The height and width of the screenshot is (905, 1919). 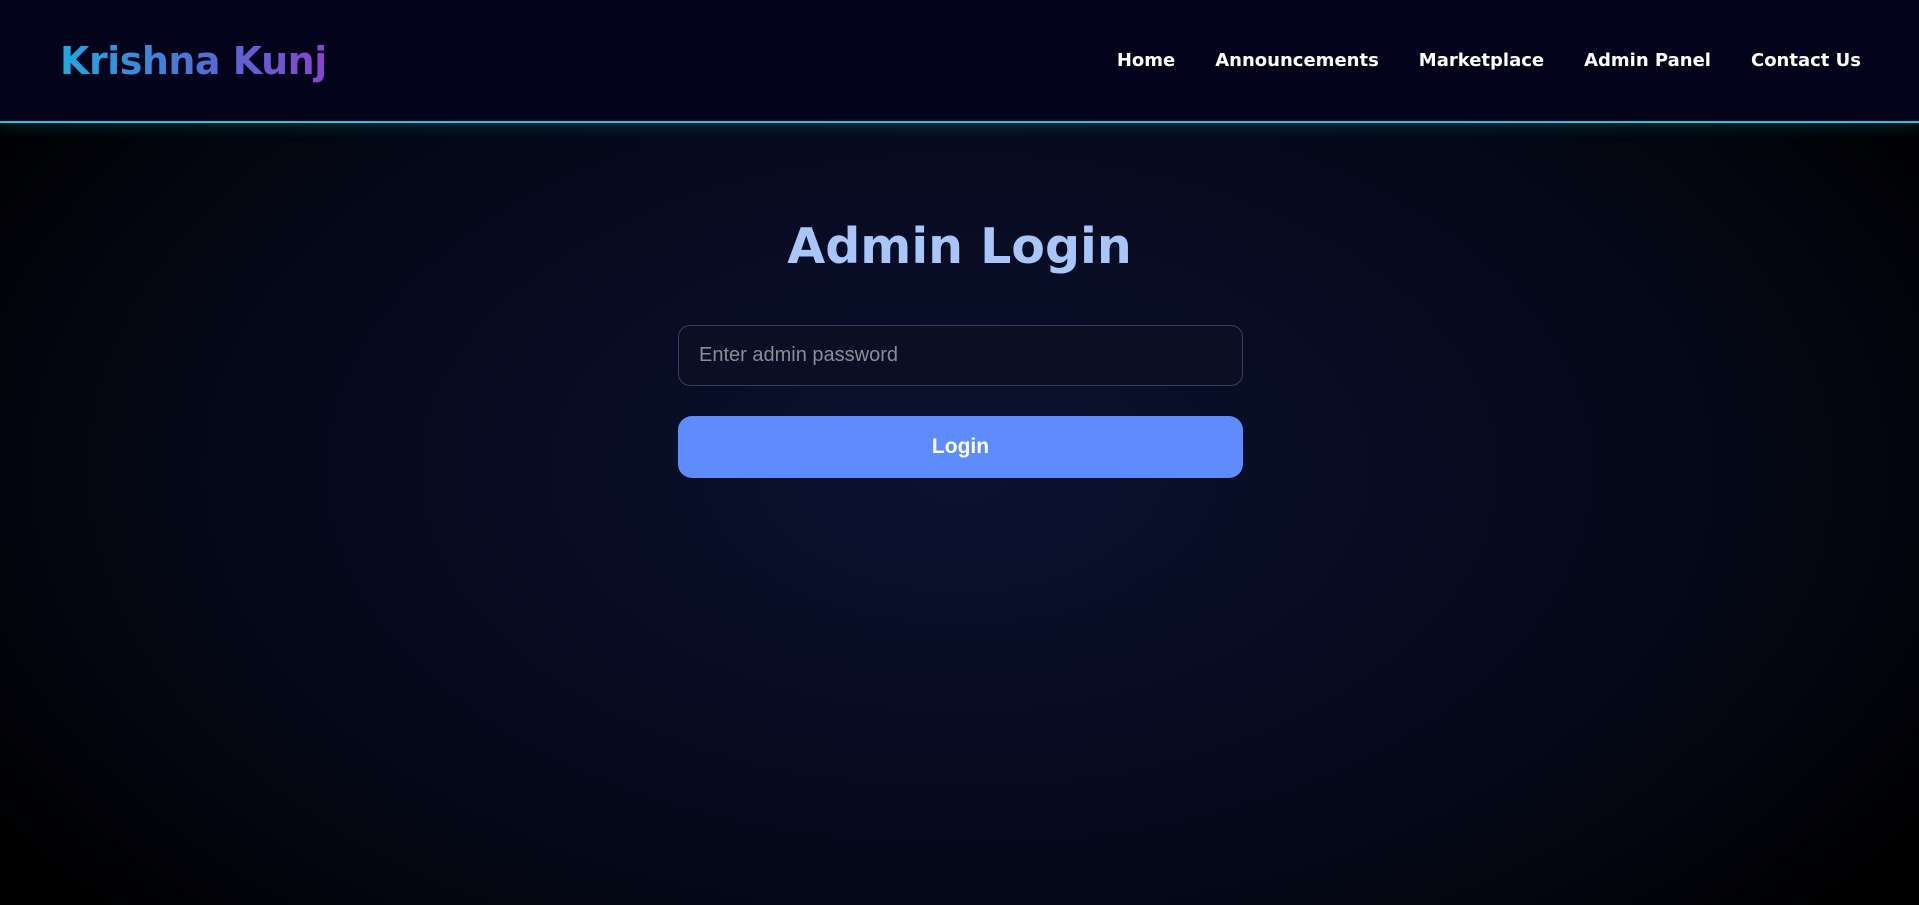 What do you see at coordinates (960, 355) in the screenshot?
I see `admin-password-input` at bounding box center [960, 355].